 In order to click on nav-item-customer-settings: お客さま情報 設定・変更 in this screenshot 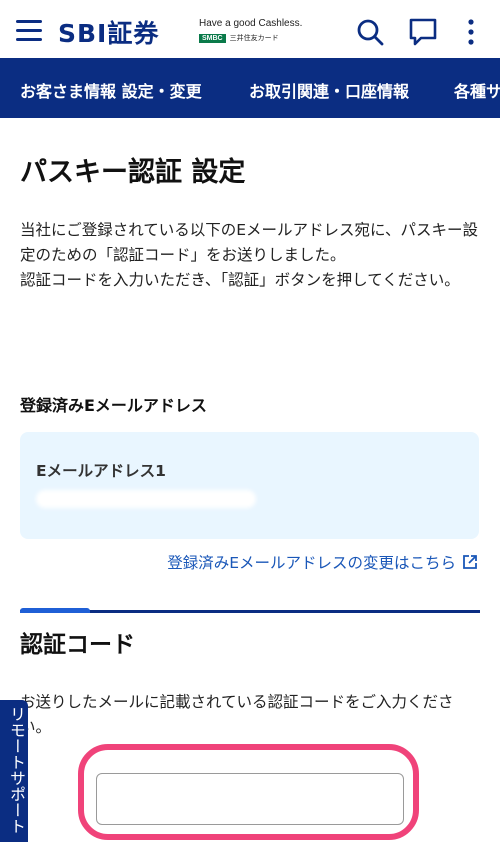, I will do `click(111, 90)`.